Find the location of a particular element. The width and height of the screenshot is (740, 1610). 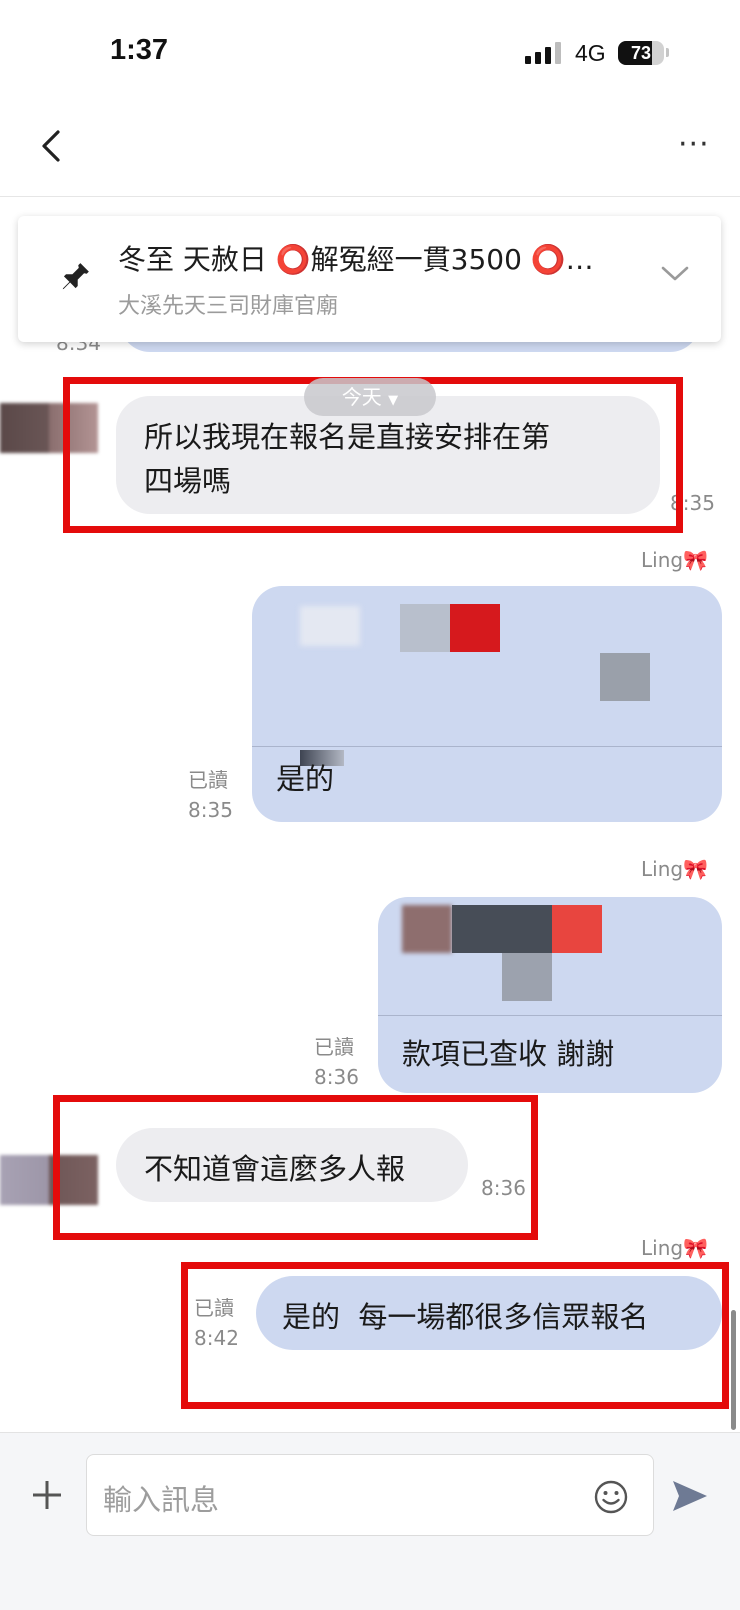

message-bubble: 款項已查收 謝謝 is located at coordinates (550, 995).